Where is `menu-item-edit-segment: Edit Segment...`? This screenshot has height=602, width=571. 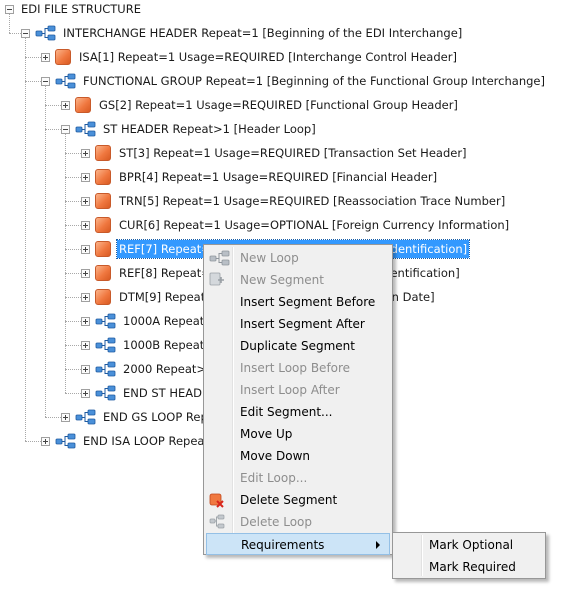 menu-item-edit-segment: Edit Segment... is located at coordinates (298, 412).